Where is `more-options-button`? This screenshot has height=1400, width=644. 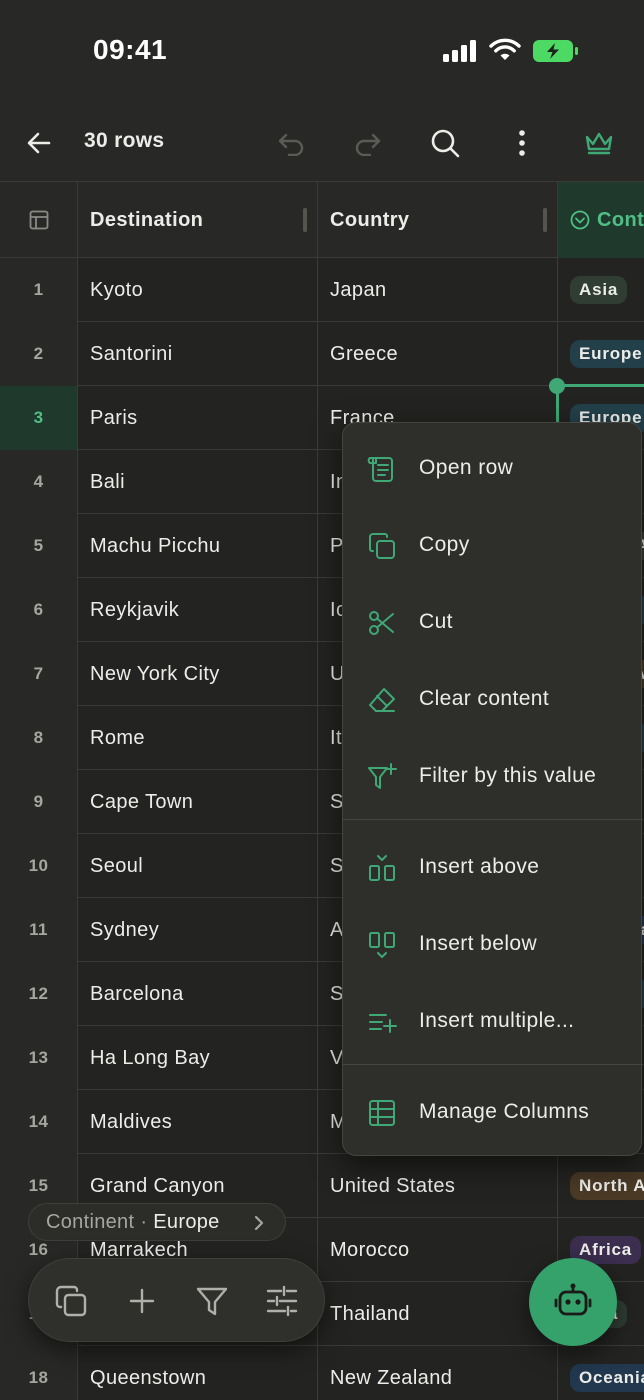 more-options-button is located at coordinates (522, 143).